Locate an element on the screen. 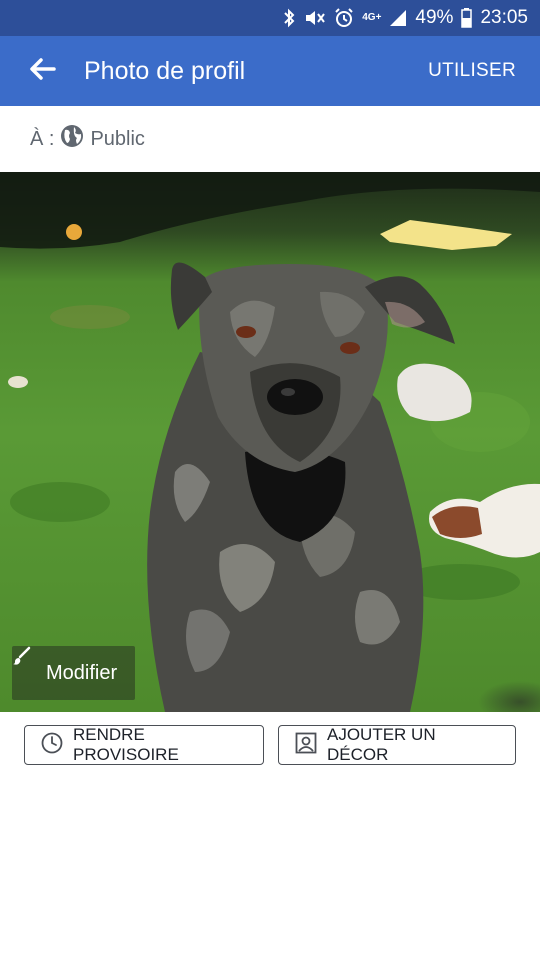 This screenshot has height=960, width=540. signal-icon is located at coordinates (398, 18).